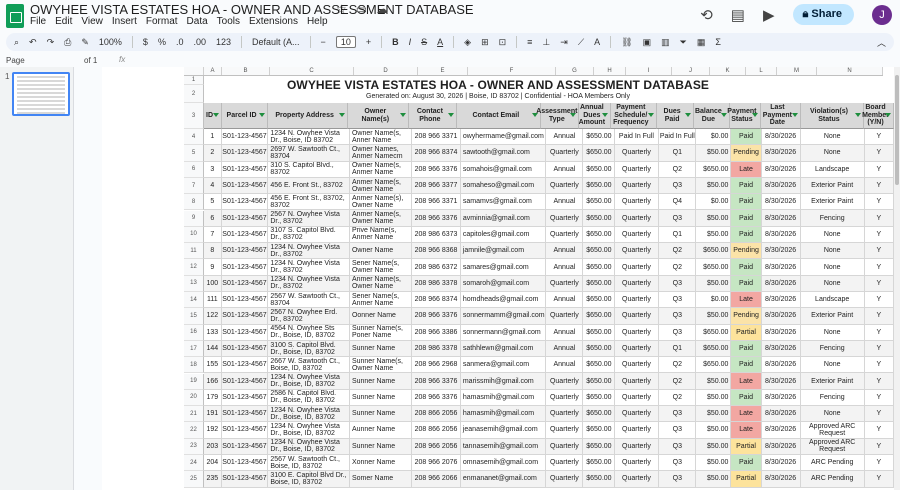 The height and width of the screenshot is (490, 900). I want to click on row-header: 11, so click(194, 251).